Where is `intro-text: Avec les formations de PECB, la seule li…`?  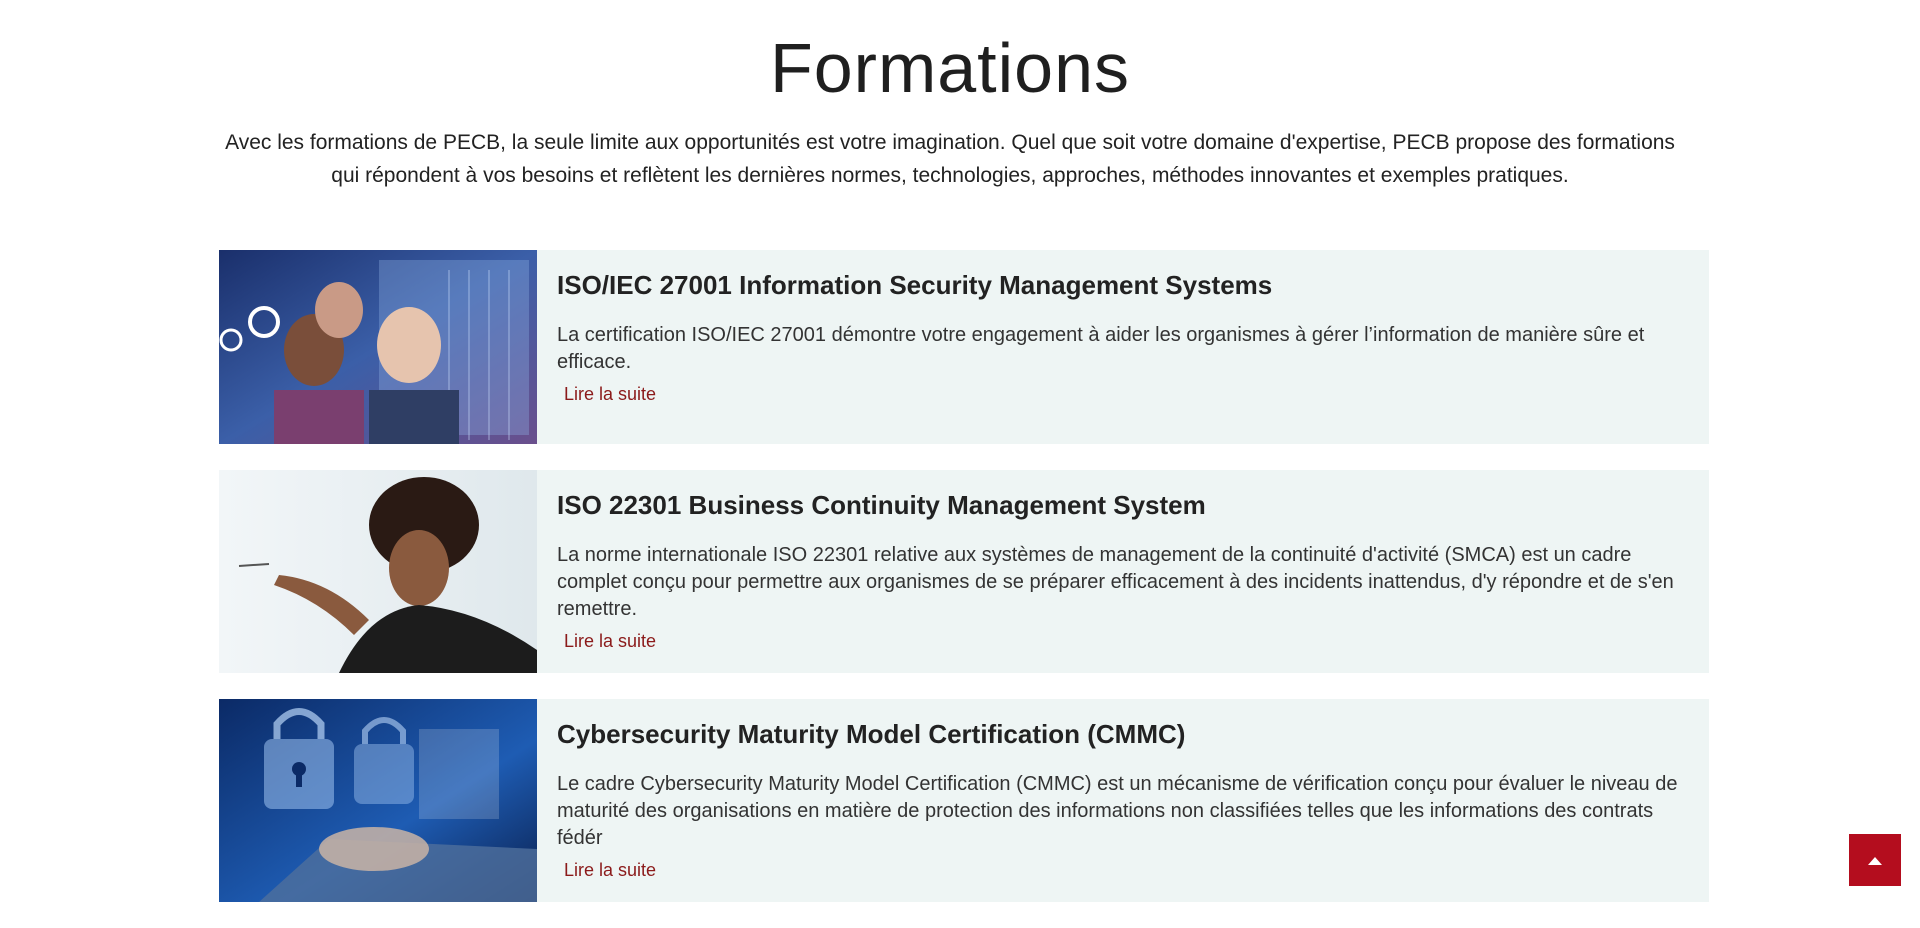
intro-text: Avec les formations de PECB, la seule li… is located at coordinates (950, 159).